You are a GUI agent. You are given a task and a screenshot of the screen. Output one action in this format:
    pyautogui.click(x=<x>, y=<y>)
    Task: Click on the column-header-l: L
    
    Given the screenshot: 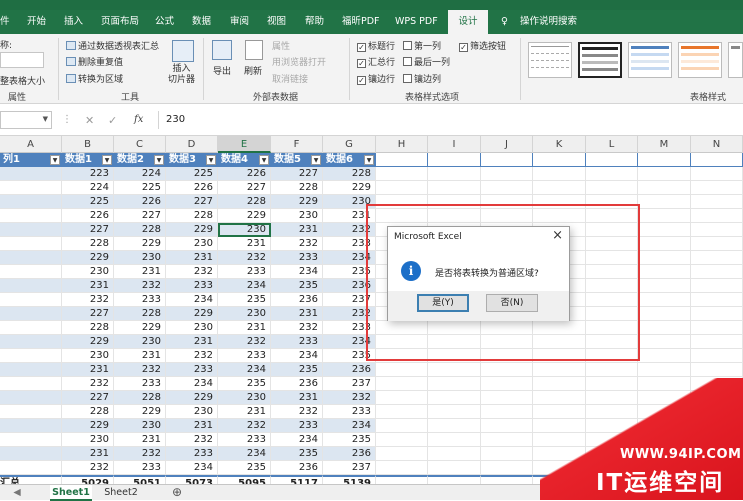 What is the action you would take?
    pyautogui.click(x=612, y=144)
    